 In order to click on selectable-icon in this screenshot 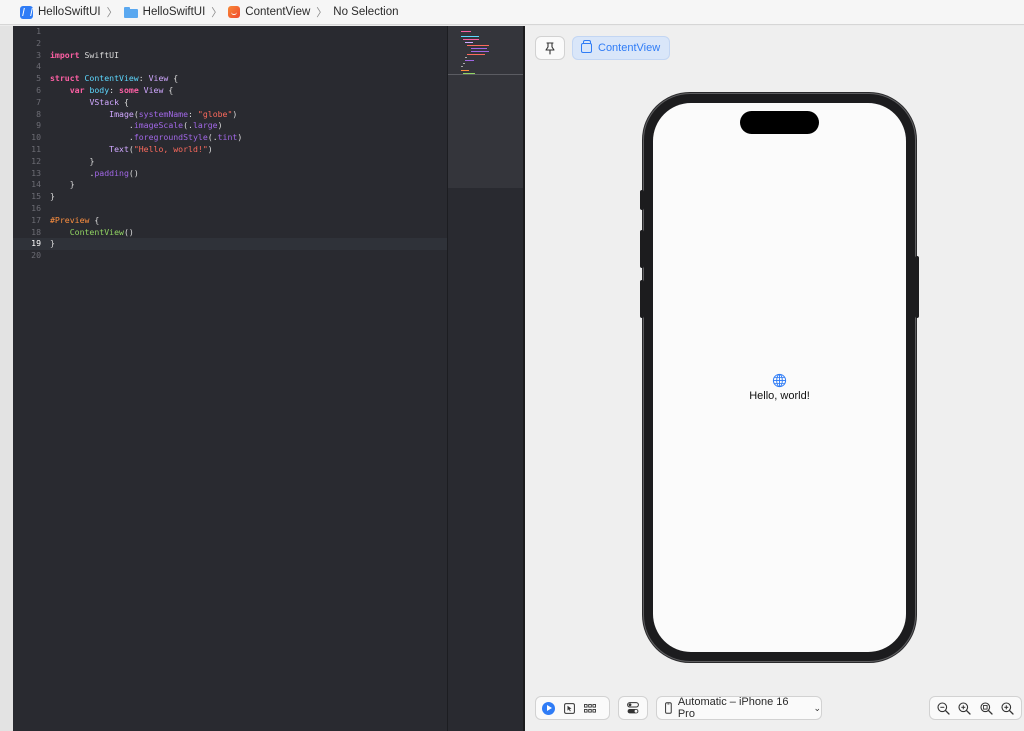, I will do `click(569, 708)`.